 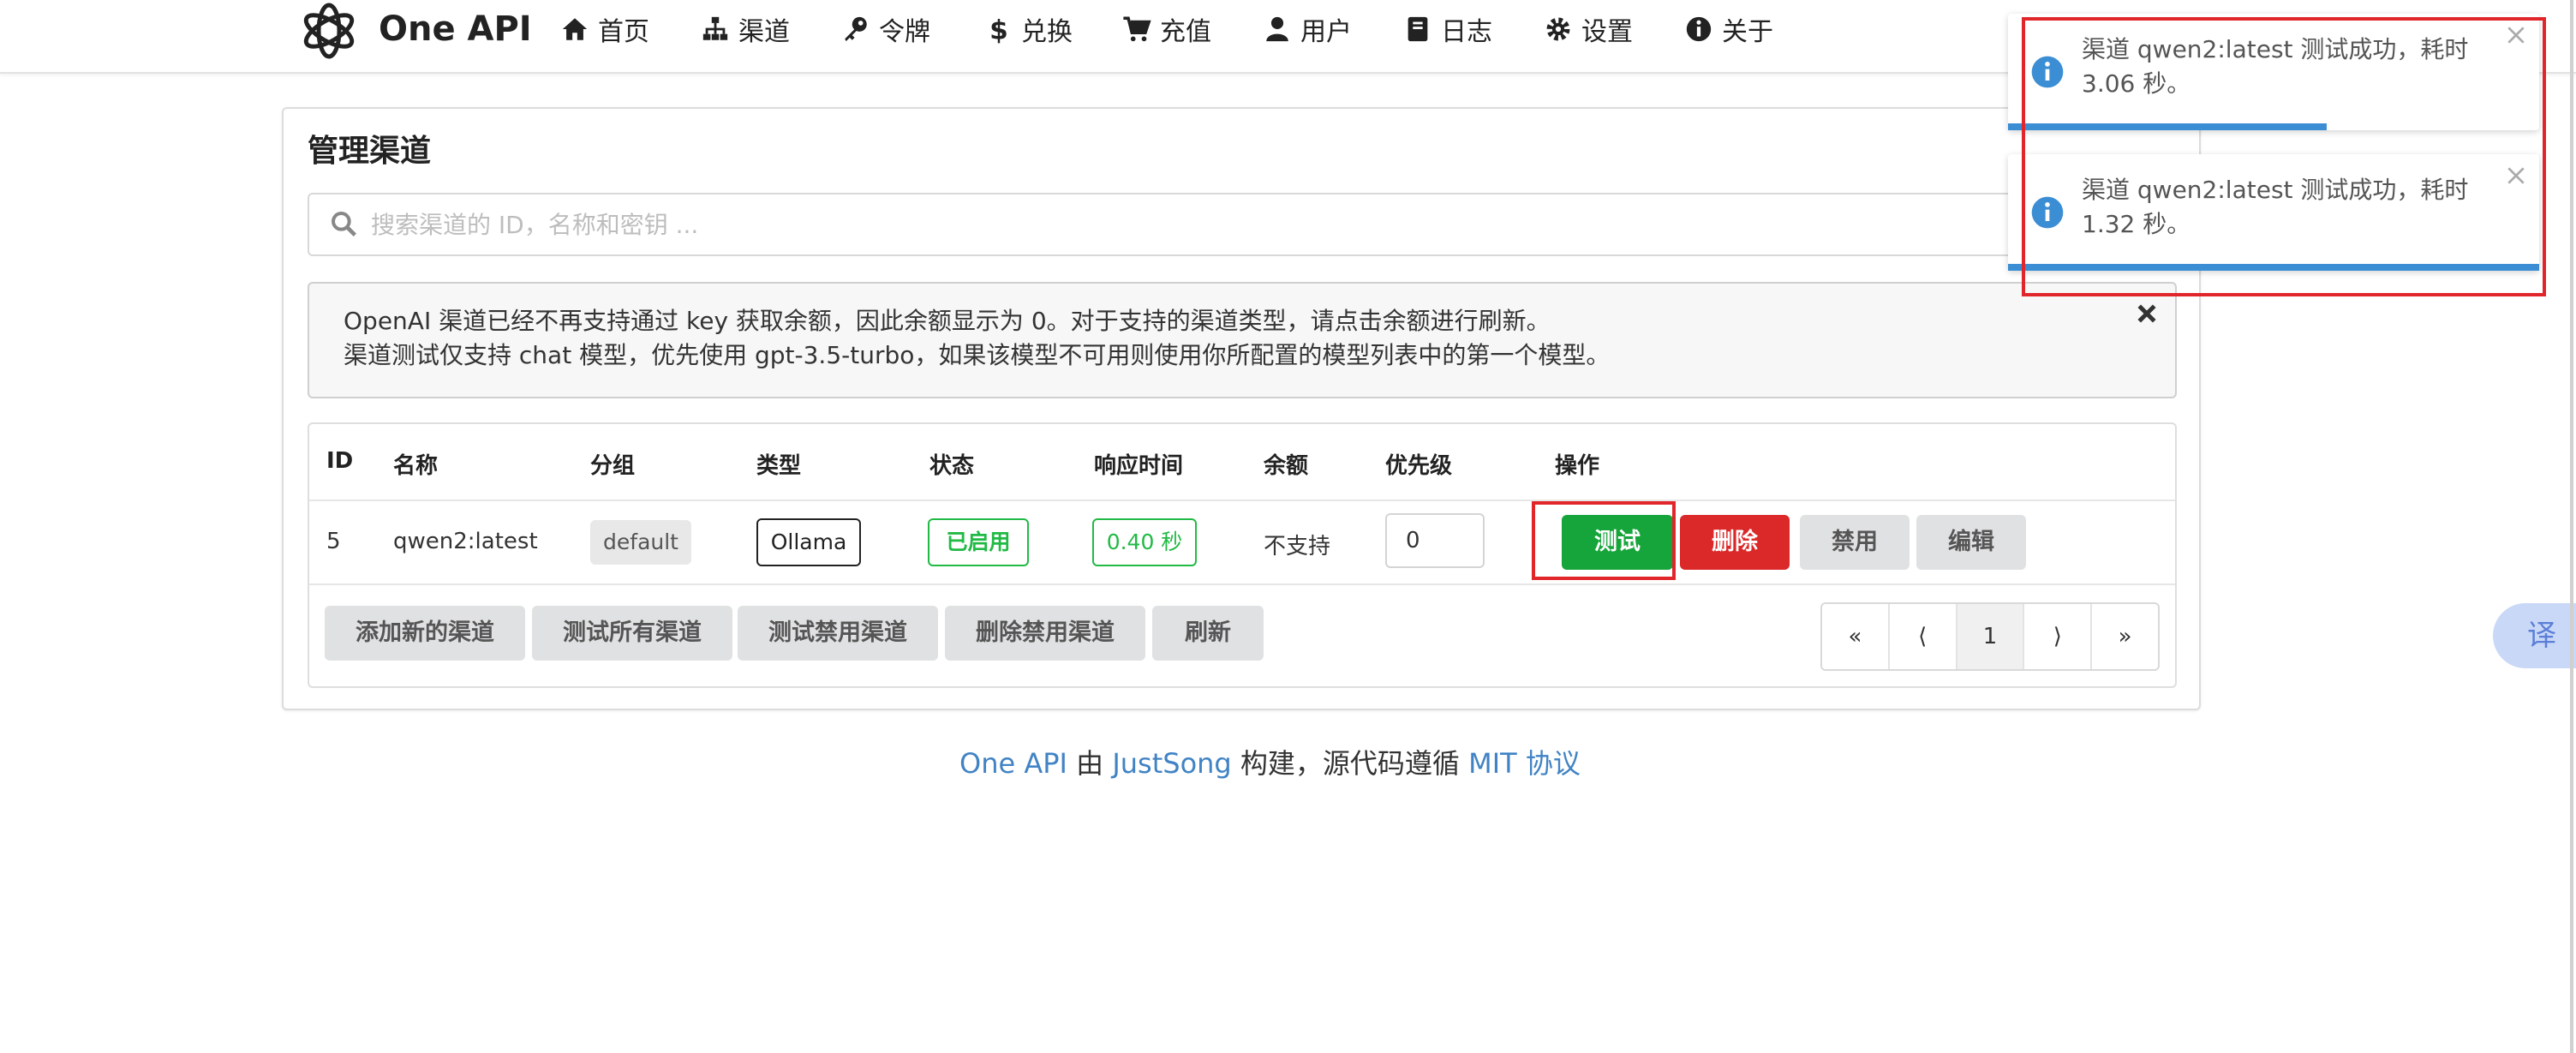 What do you see at coordinates (1467, 32) in the screenshot?
I see `nav-logs-label: 日志` at bounding box center [1467, 32].